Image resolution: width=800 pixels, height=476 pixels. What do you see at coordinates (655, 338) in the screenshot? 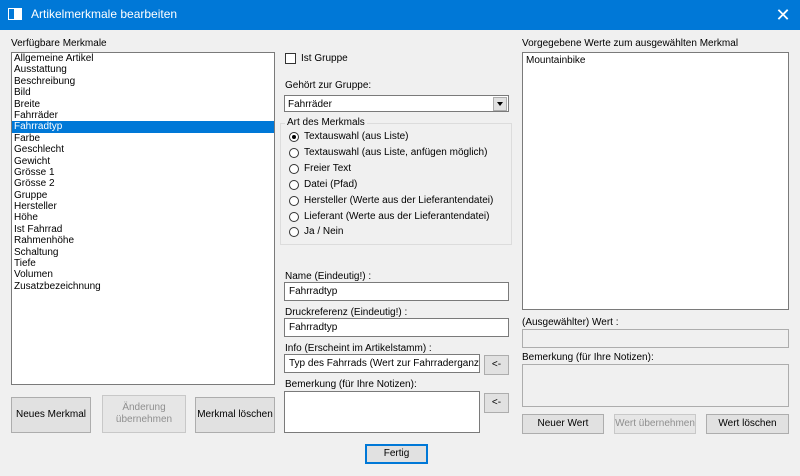
I see `selected-value-input` at bounding box center [655, 338].